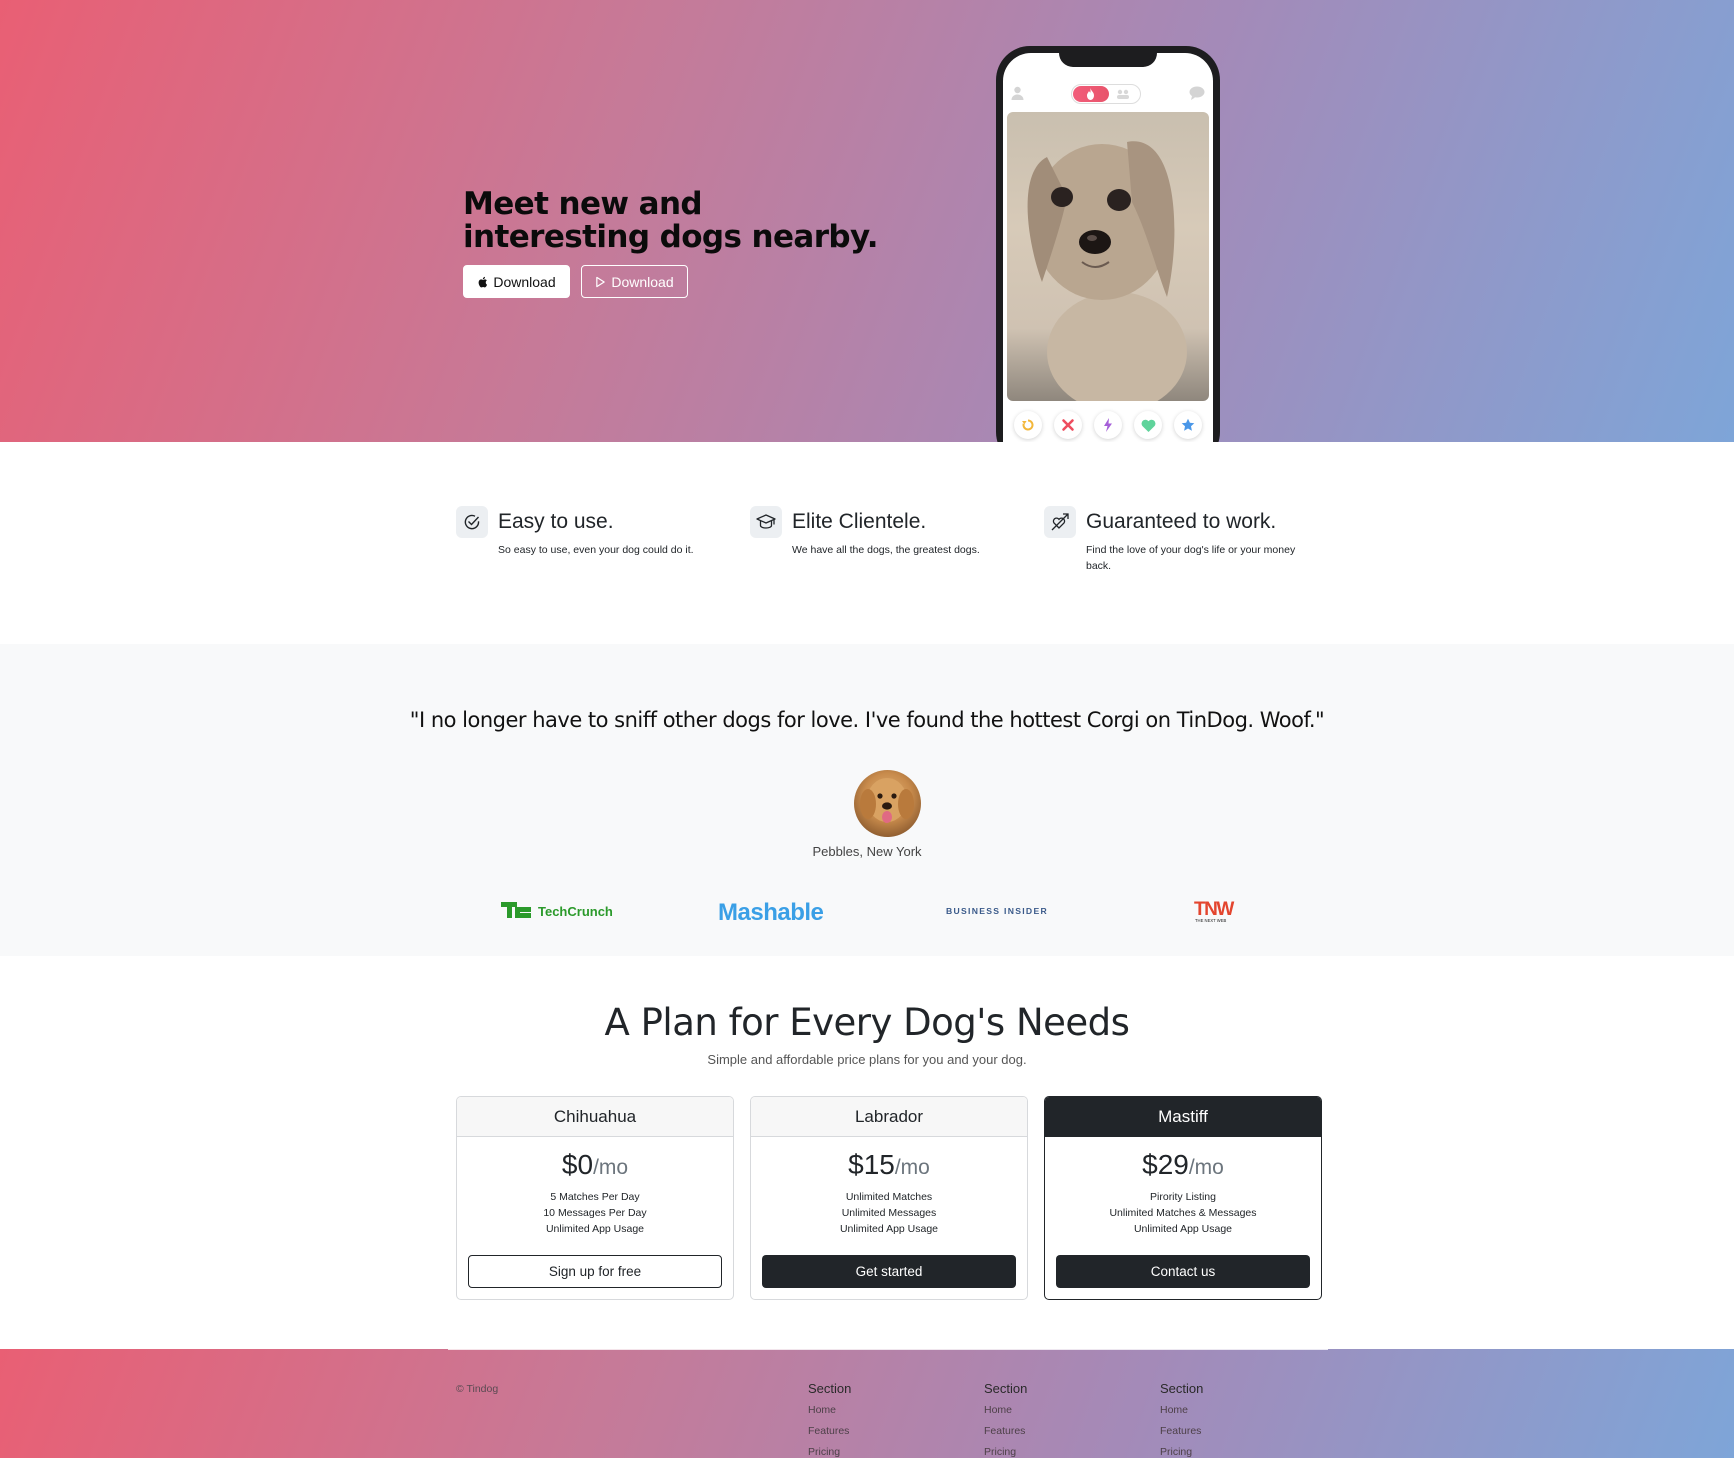  What do you see at coordinates (867, 1022) in the screenshot?
I see `pricing-title: A Plan for Every Dog's Needs` at bounding box center [867, 1022].